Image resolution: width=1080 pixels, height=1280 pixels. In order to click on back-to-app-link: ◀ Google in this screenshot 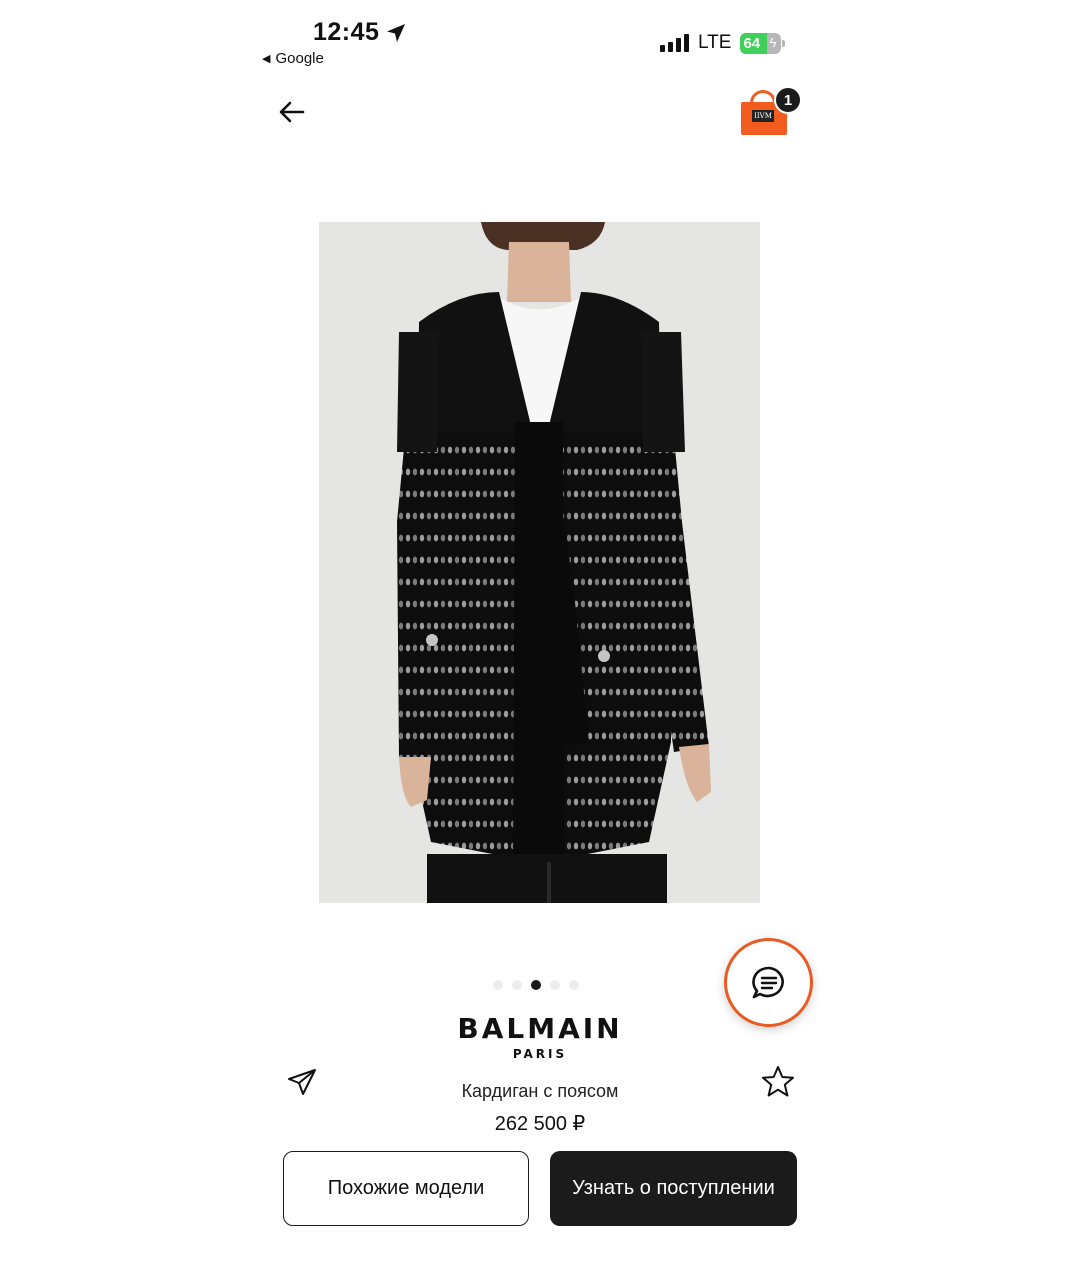, I will do `click(293, 58)`.